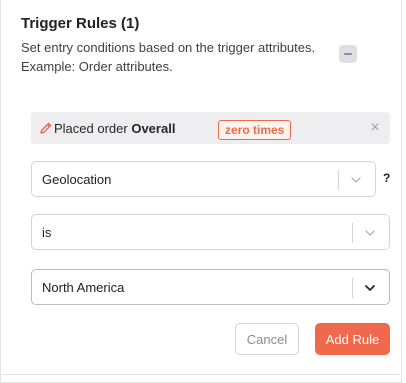 Image resolution: width=406 pixels, height=383 pixels. What do you see at coordinates (210, 128) in the screenshot?
I see `rule-card: Placed order Overall zero times ×` at bounding box center [210, 128].